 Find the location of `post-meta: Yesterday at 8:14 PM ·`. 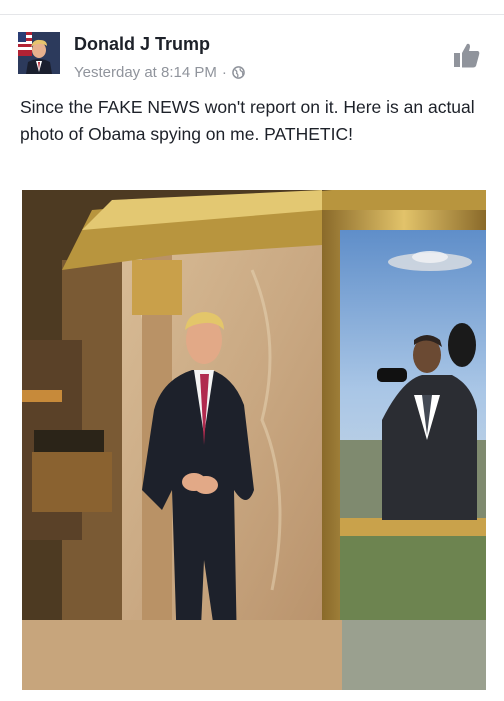

post-meta: Yesterday at 8:14 PM · is located at coordinates (159, 72).